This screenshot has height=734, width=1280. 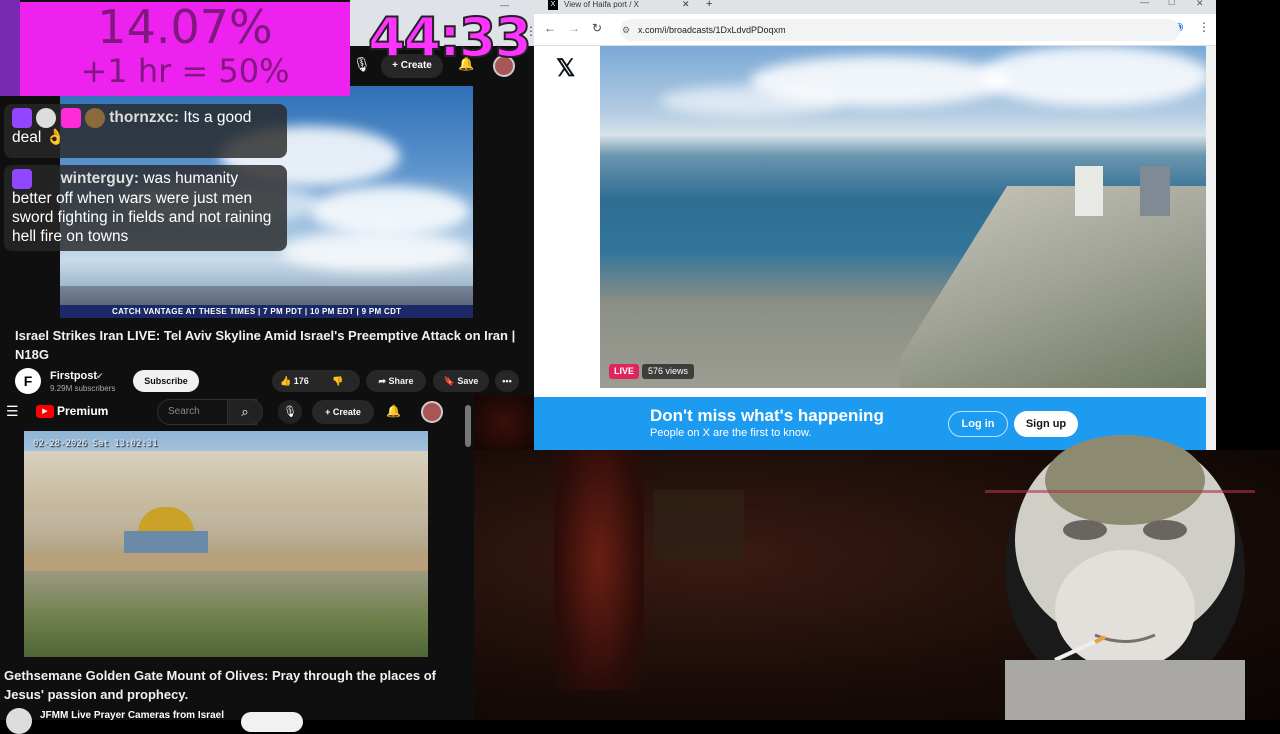 What do you see at coordinates (553, 5) in the screenshot?
I see `x-logo-icon: X` at bounding box center [553, 5].